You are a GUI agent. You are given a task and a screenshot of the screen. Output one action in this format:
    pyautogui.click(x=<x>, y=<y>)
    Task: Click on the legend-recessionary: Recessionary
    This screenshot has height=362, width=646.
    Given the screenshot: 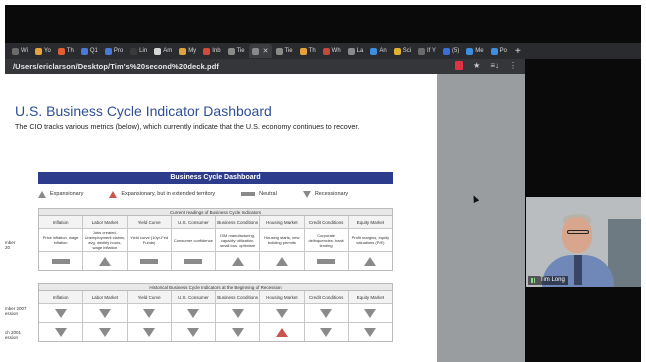 What is the action you would take?
    pyautogui.click(x=325, y=194)
    